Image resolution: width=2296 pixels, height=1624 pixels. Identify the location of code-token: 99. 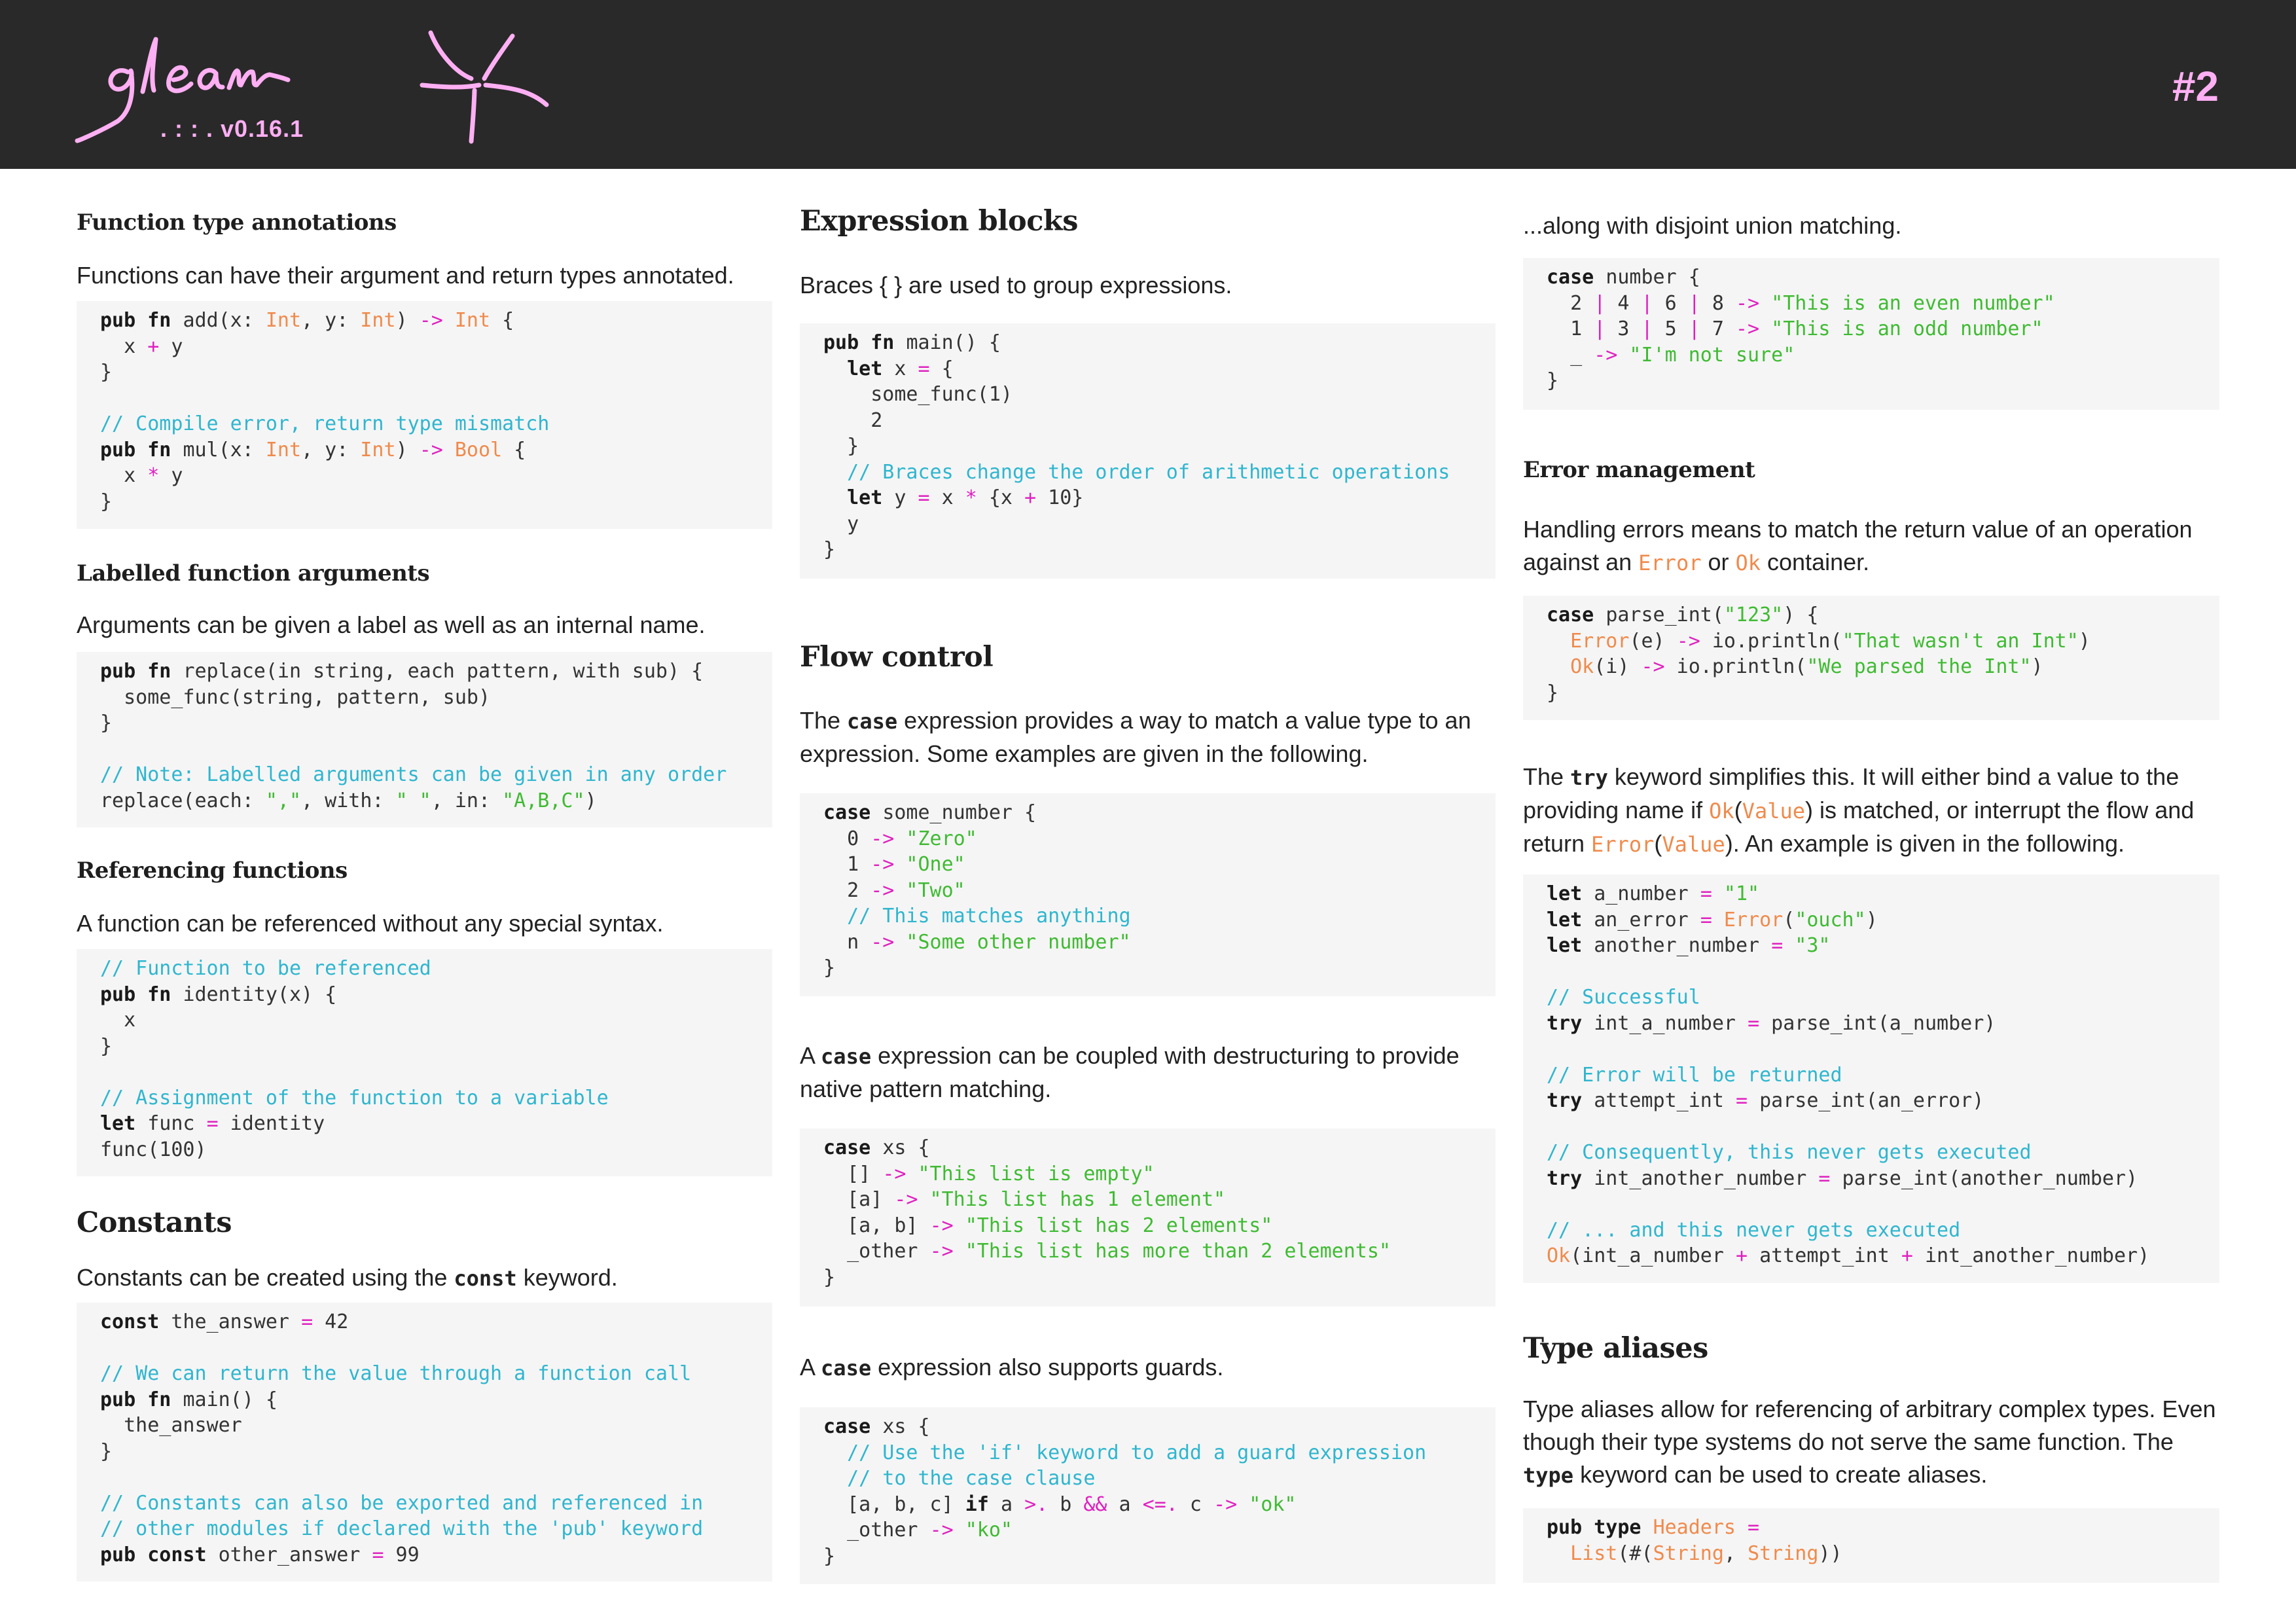
(402, 1554).